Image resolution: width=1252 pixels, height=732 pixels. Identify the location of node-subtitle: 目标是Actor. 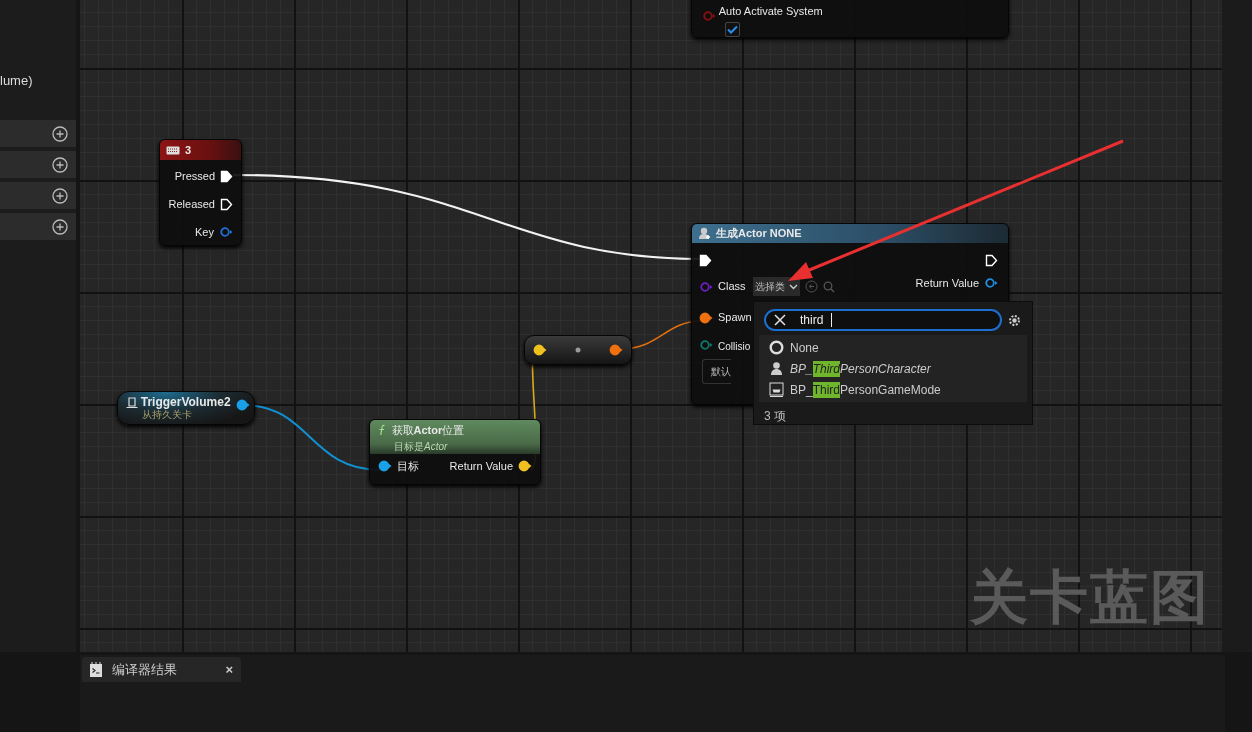
(421, 446).